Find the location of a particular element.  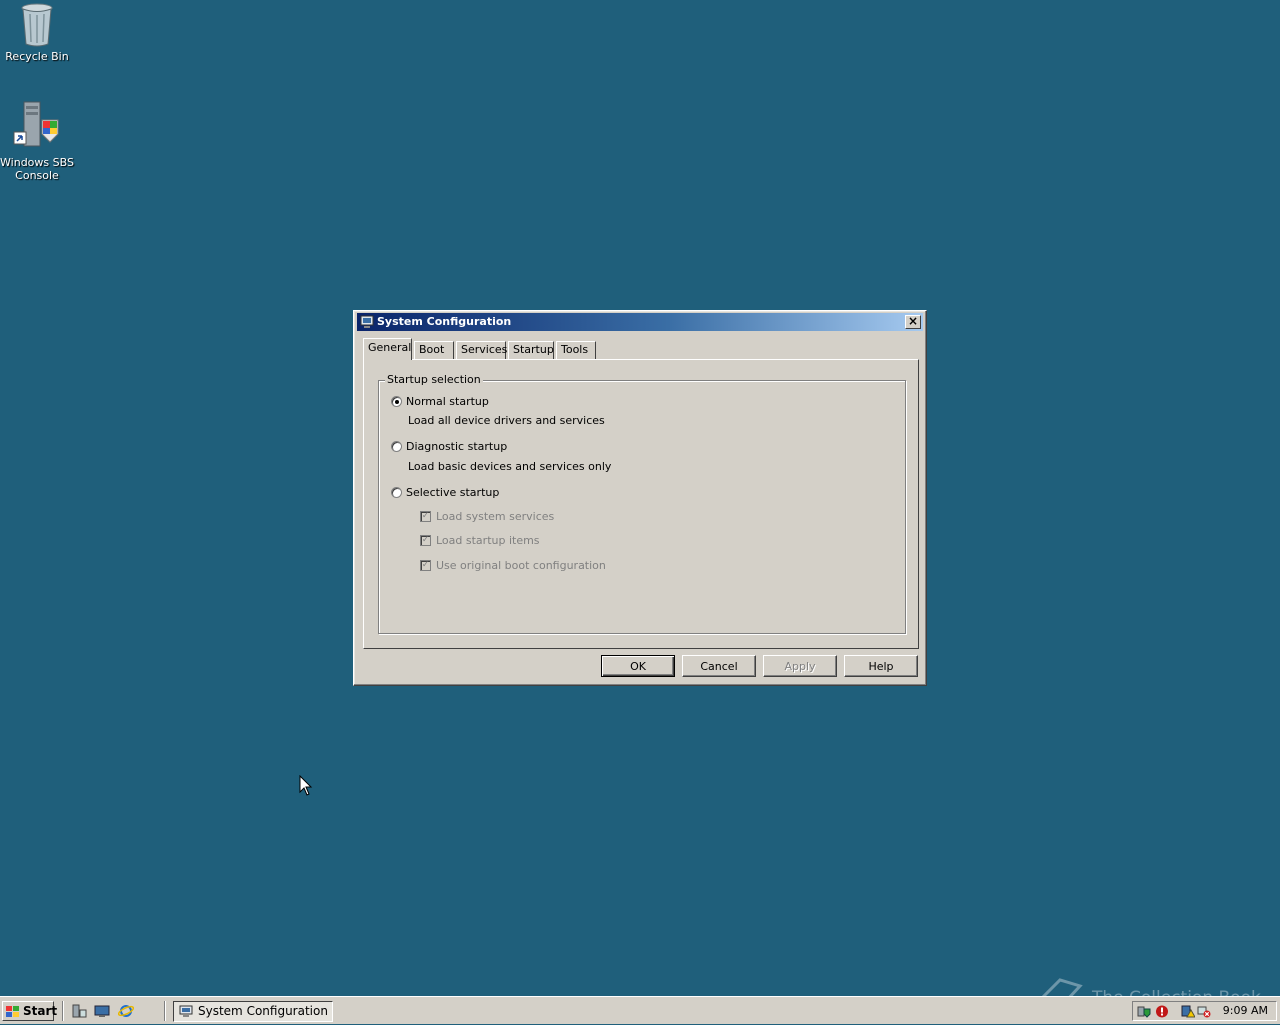

show-desktop-icon is located at coordinates (102, 1011).